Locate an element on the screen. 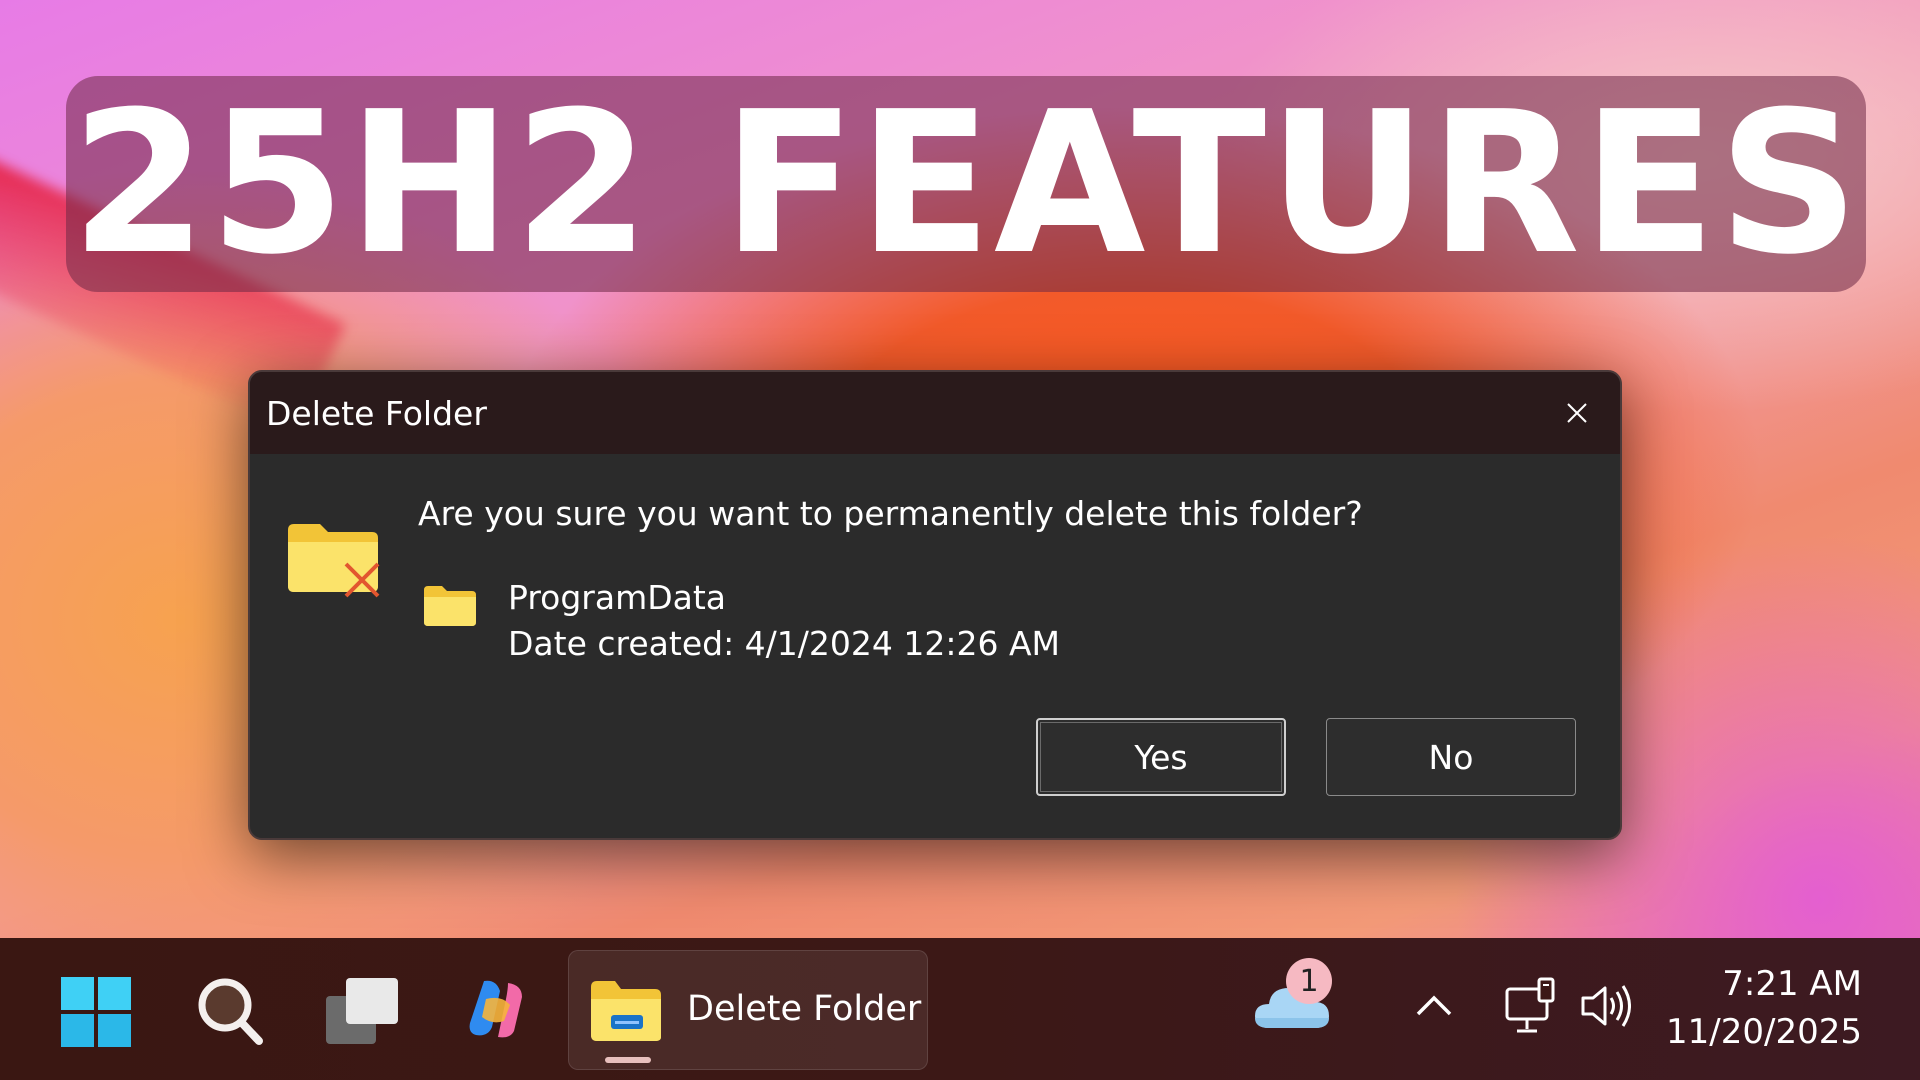  show-hidden-icons-button is located at coordinates (1434, 1006).